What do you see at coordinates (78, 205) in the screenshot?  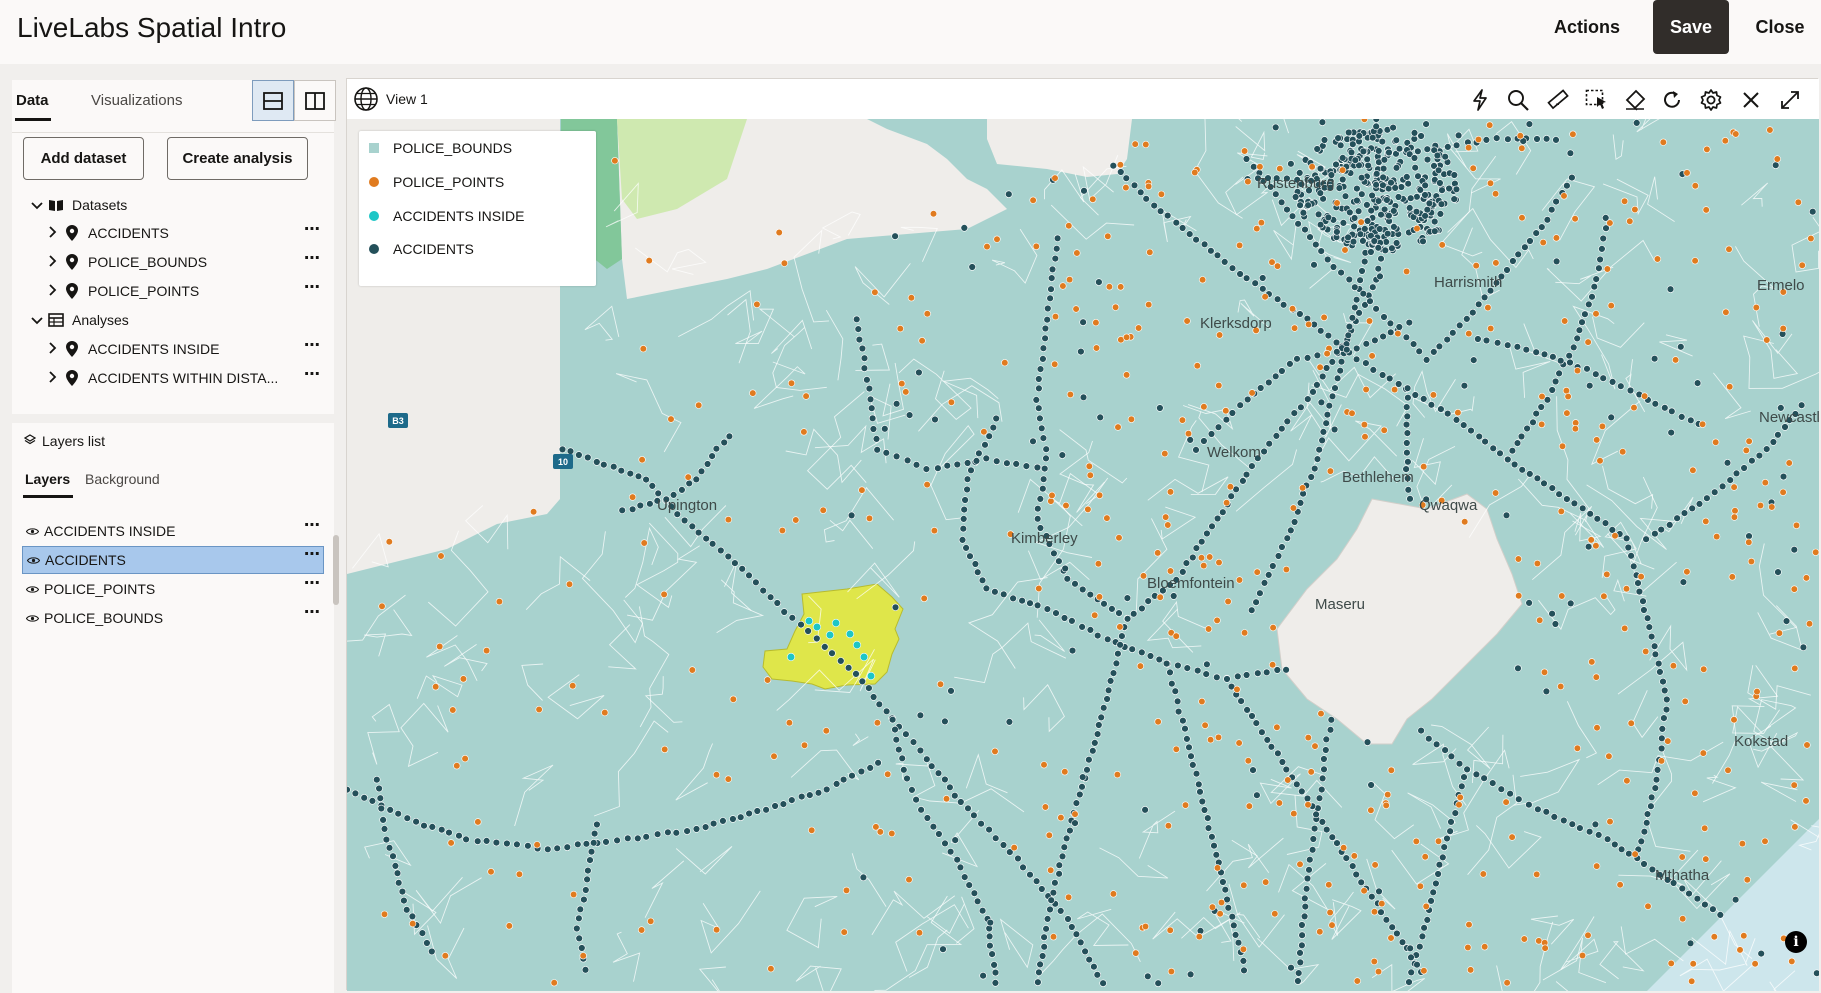 I see `tree-group-datasets: Datasets` at bounding box center [78, 205].